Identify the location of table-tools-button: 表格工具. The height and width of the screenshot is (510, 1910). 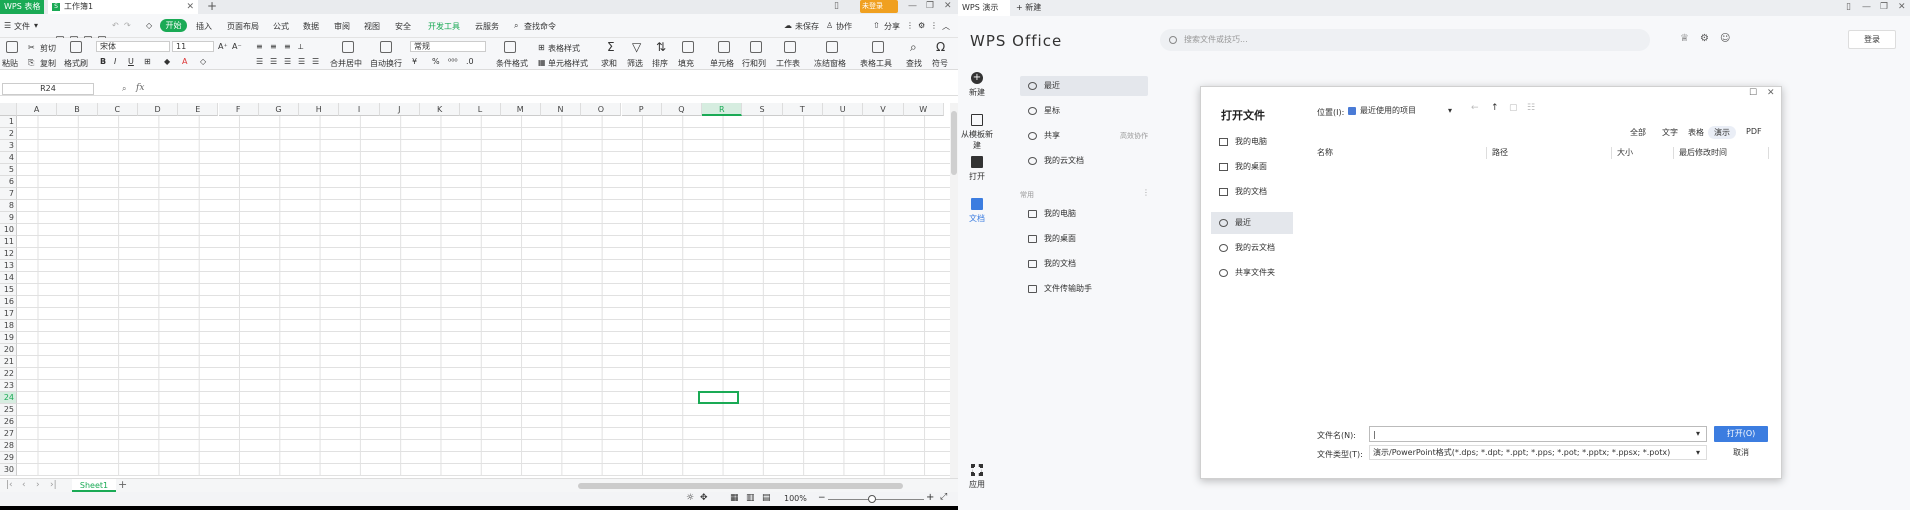
(876, 63).